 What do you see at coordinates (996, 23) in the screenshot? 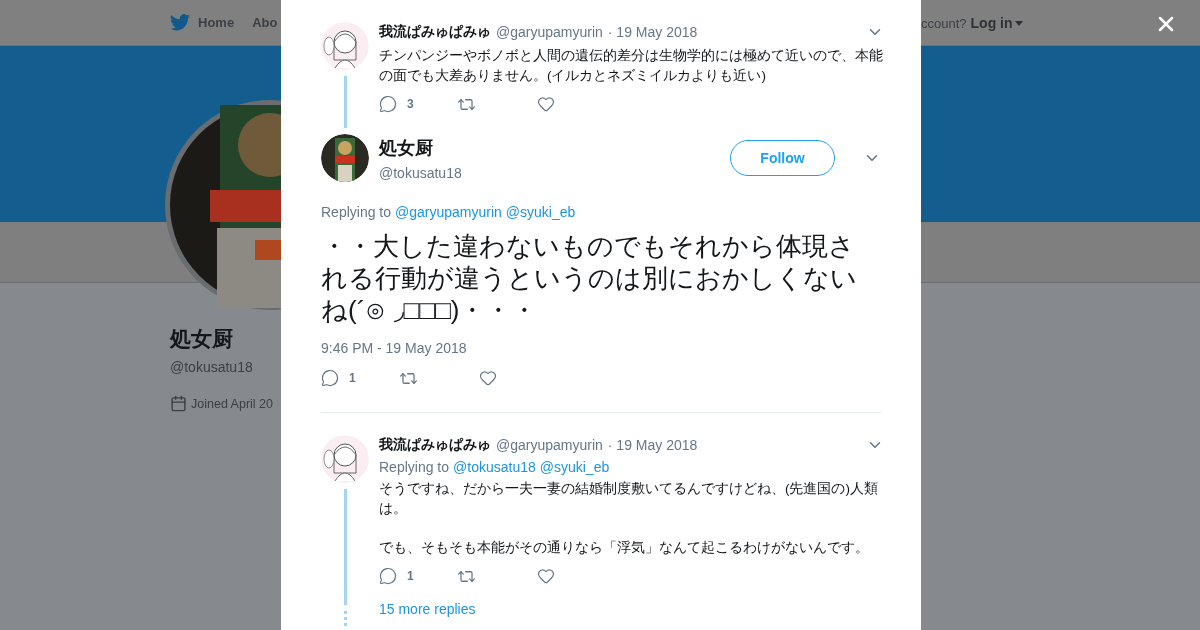
I see `login-link: Log in` at bounding box center [996, 23].